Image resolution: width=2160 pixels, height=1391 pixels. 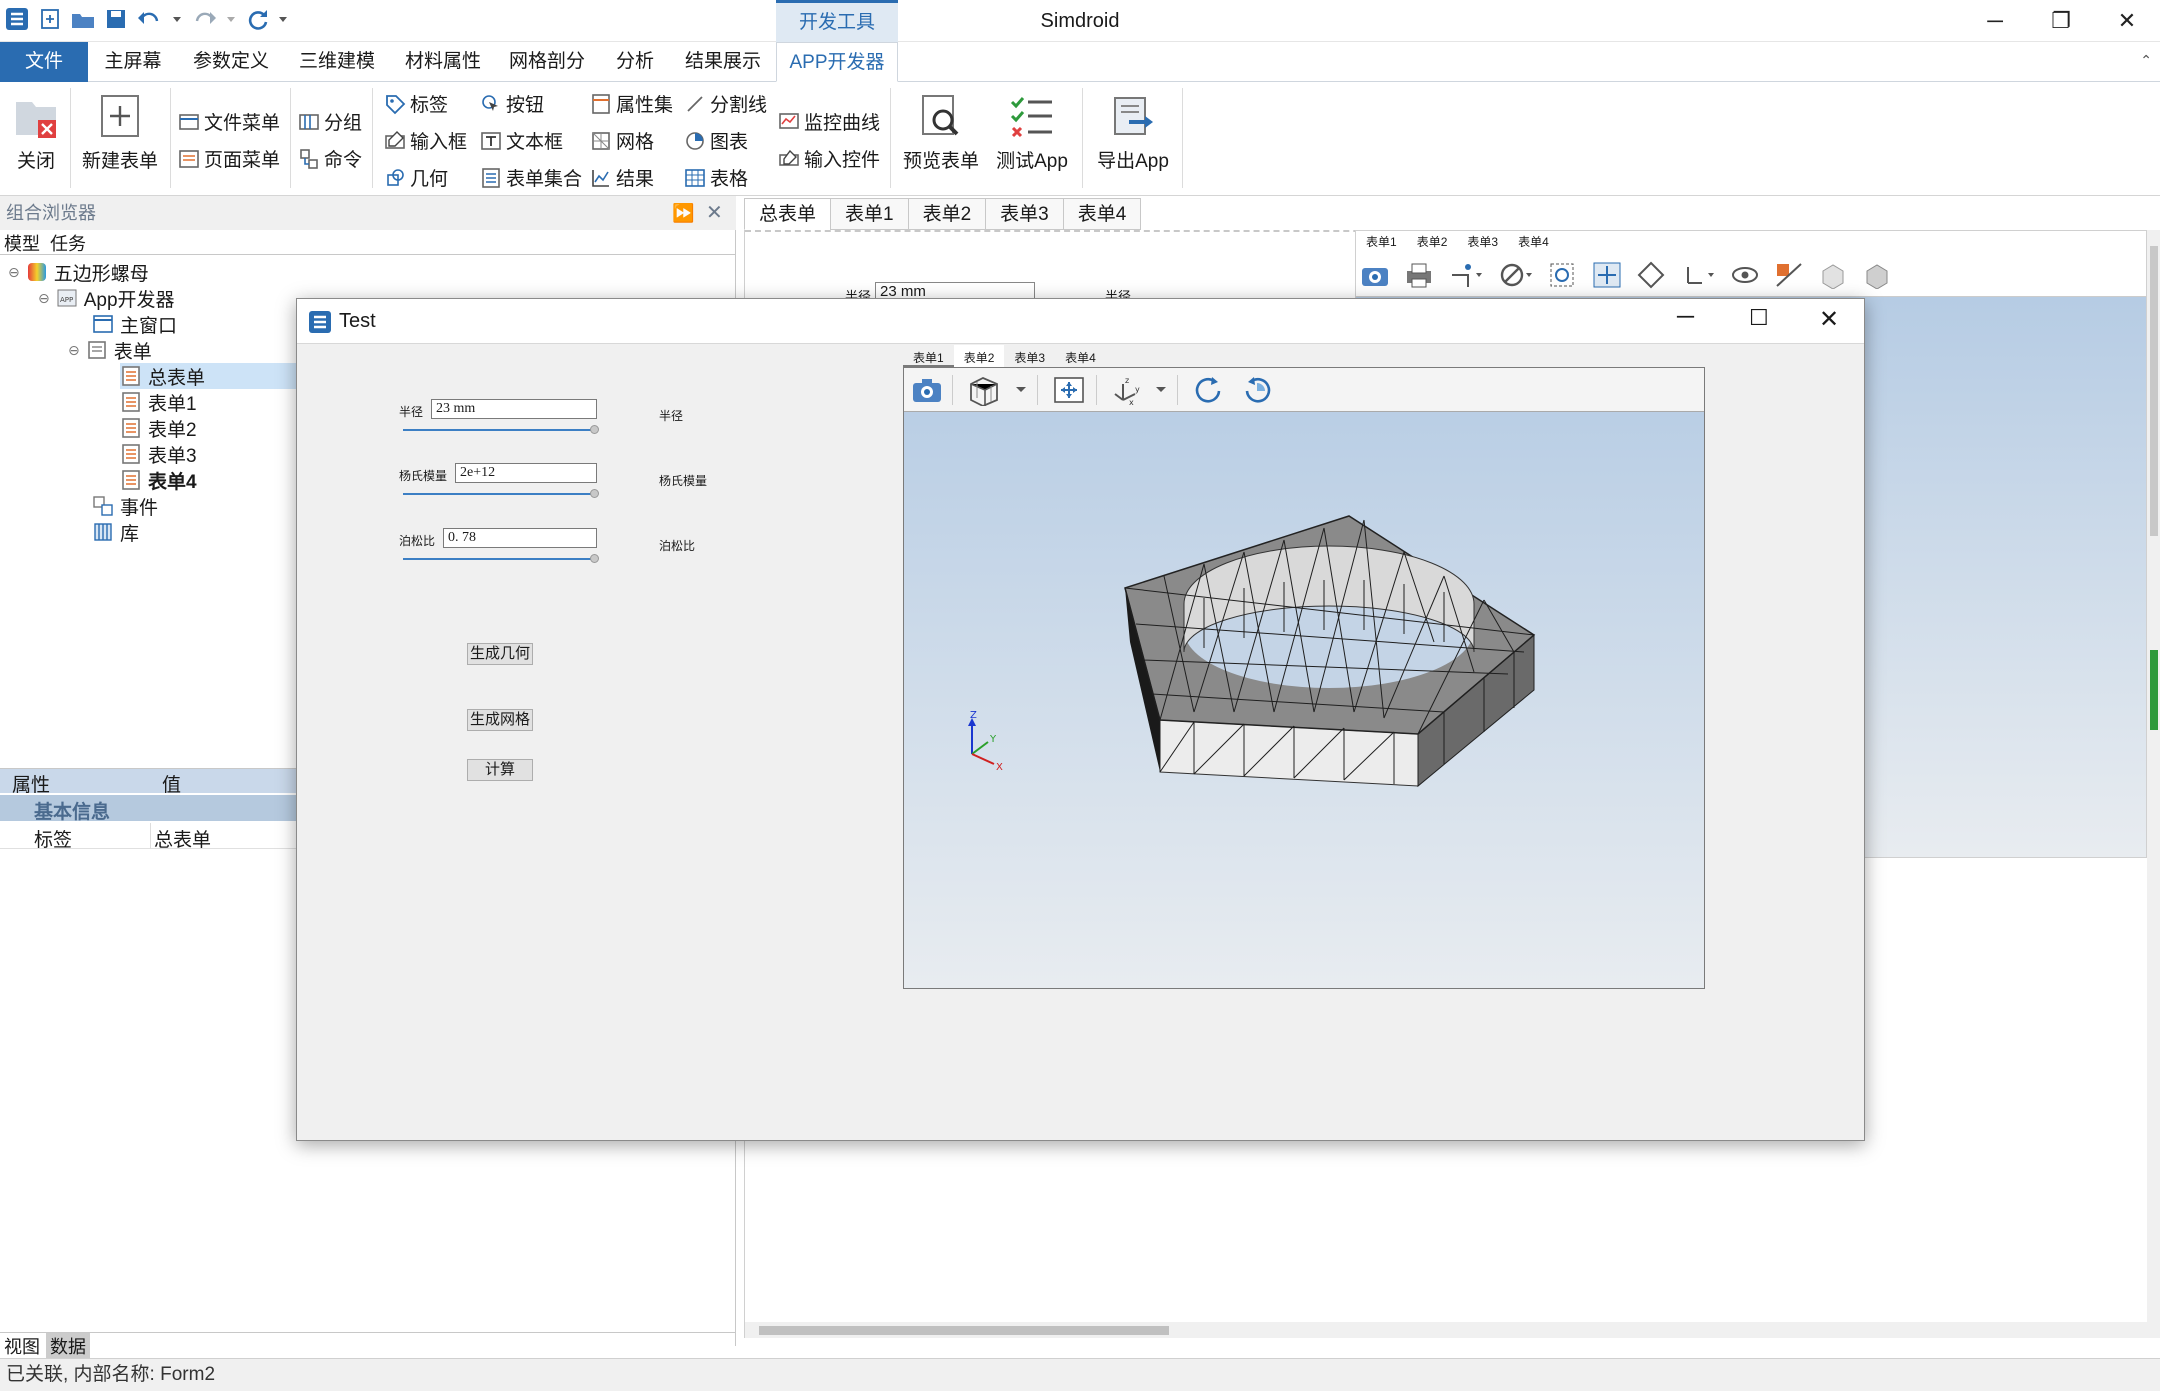 What do you see at coordinates (337, 62) in the screenshot?
I see `tab-3d-modeling: 三维建模` at bounding box center [337, 62].